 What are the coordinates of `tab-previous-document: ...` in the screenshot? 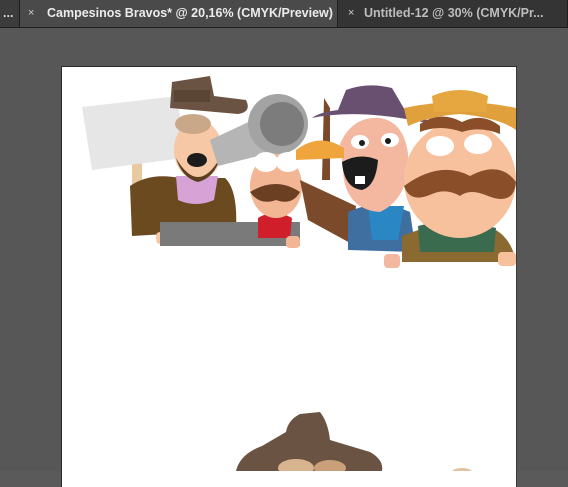 It's located at (10, 13).